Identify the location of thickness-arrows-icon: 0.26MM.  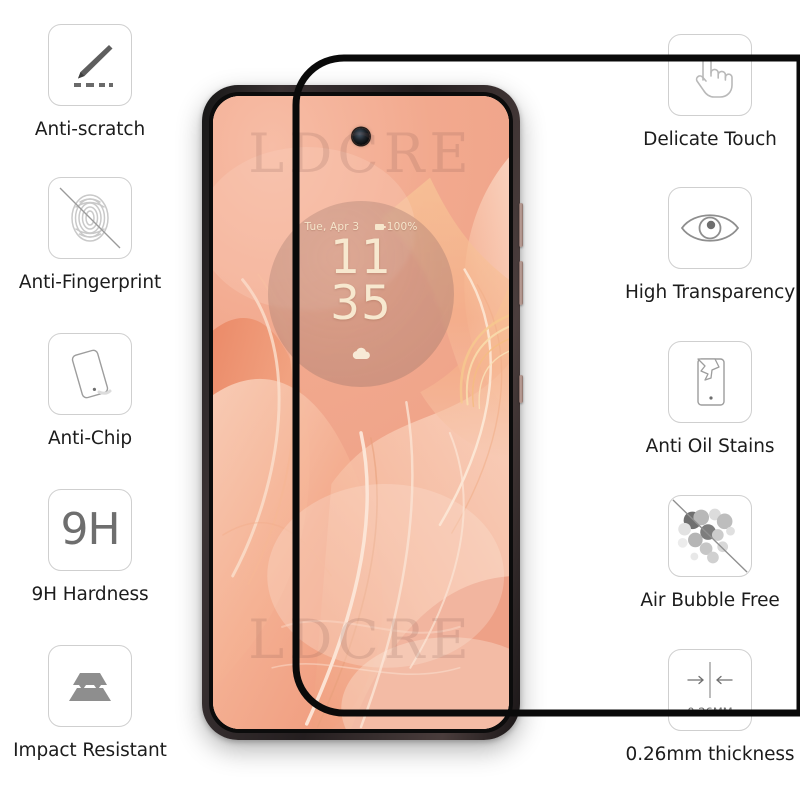
(710, 690).